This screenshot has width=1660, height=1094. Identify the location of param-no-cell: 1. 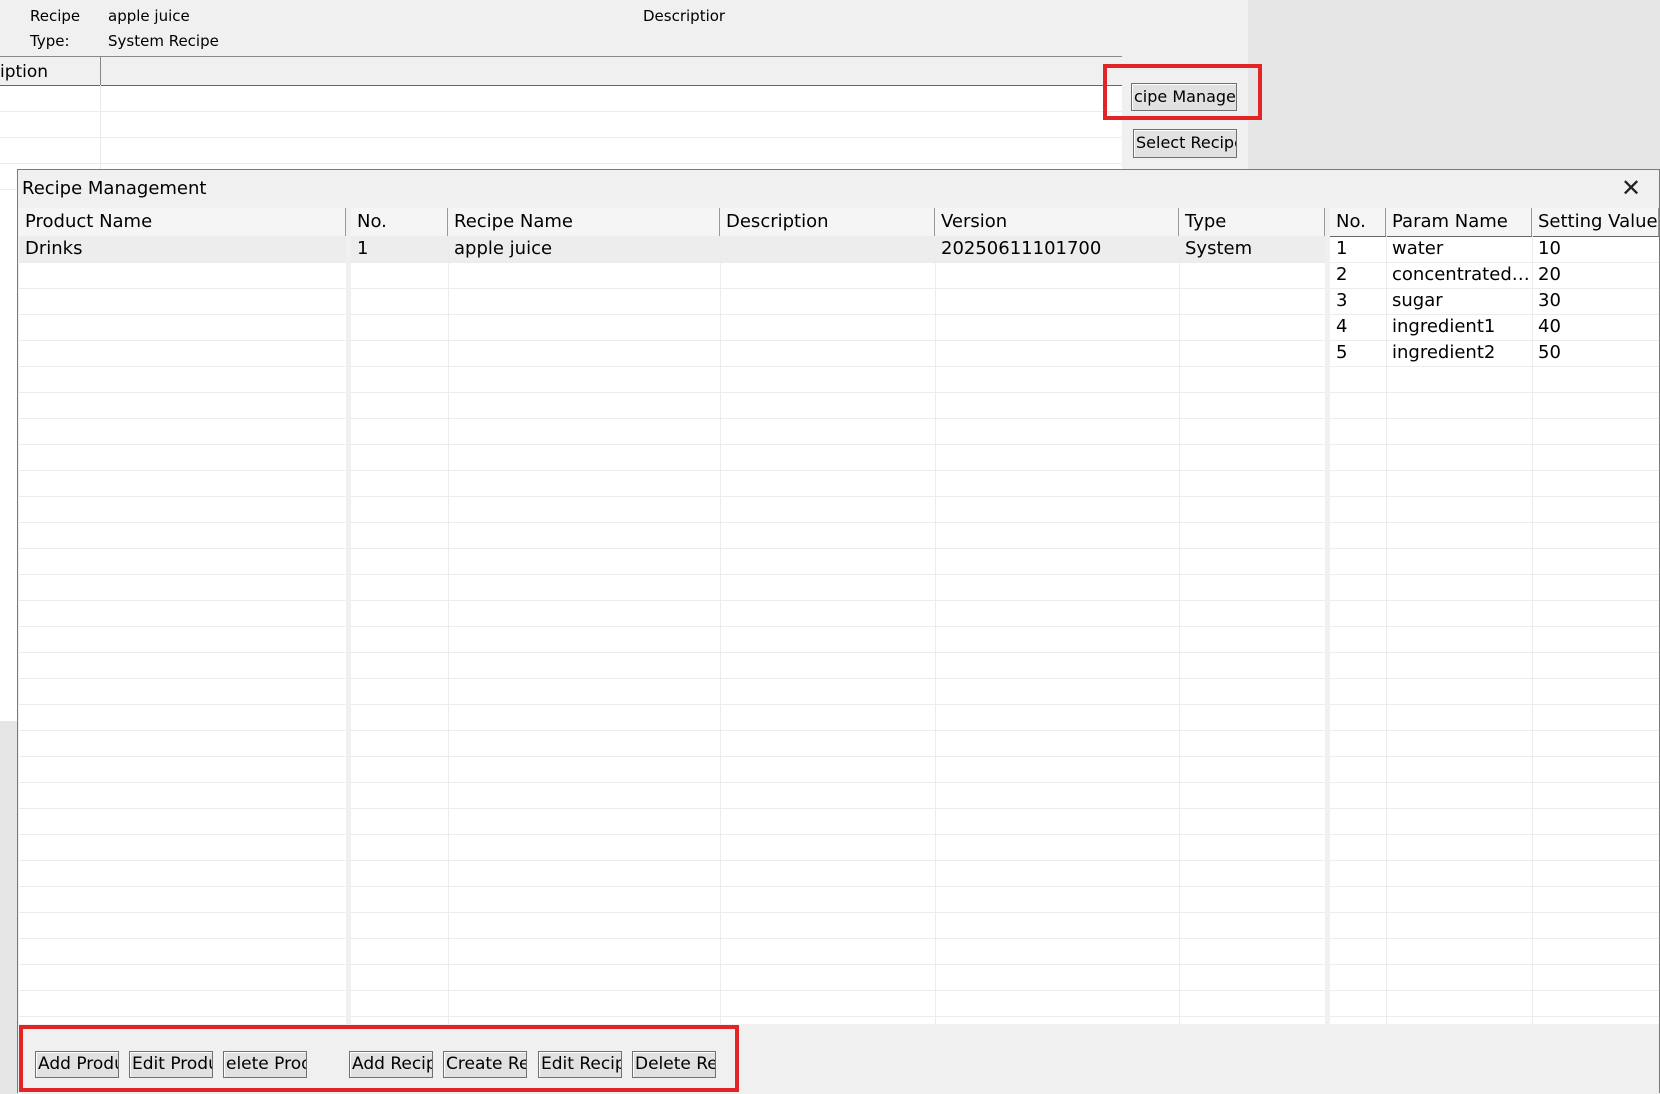
(1342, 248).